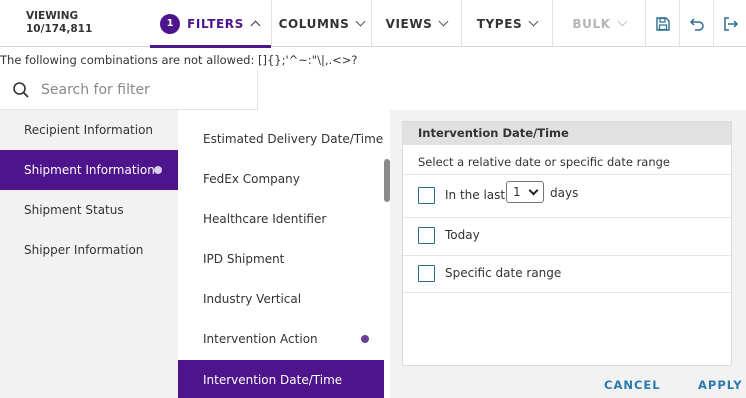 This screenshot has height=398, width=746. What do you see at coordinates (462, 235) in the screenshot?
I see `today-label: Today` at bounding box center [462, 235].